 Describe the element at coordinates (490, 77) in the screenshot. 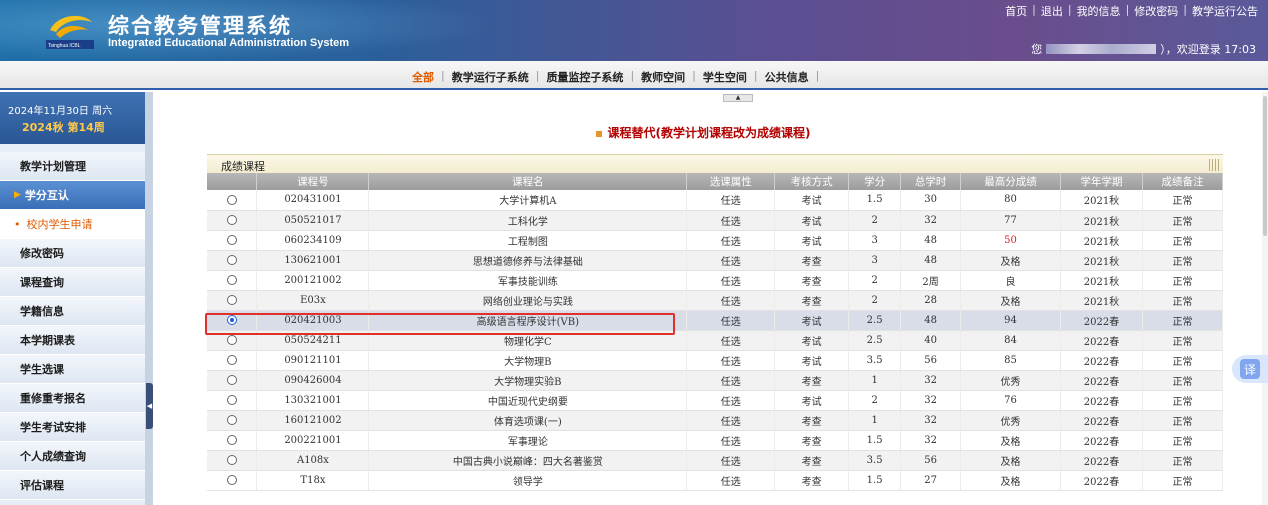

I see `nav-teaching-ops: 教学运行子系统` at that location.